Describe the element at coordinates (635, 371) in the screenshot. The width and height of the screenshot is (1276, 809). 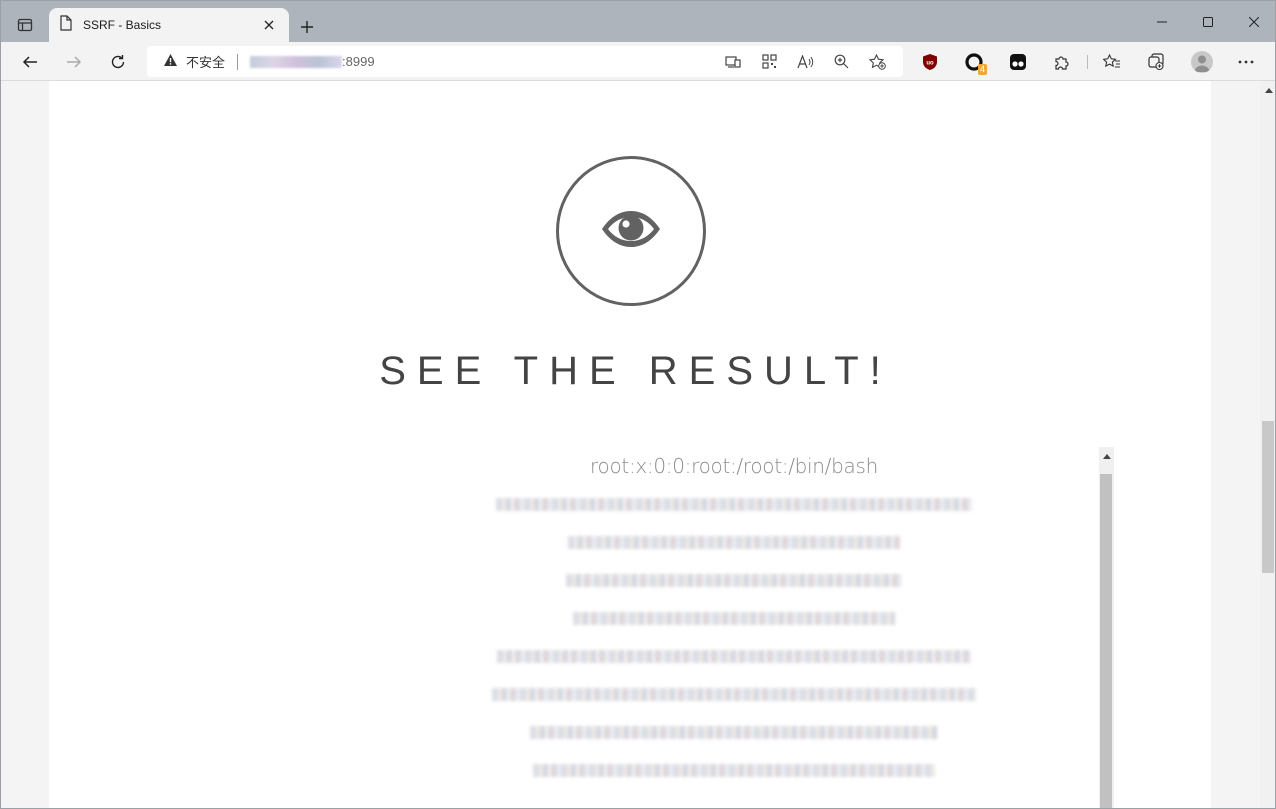
I see `page-heading: SEE THE RESULT!` at that location.